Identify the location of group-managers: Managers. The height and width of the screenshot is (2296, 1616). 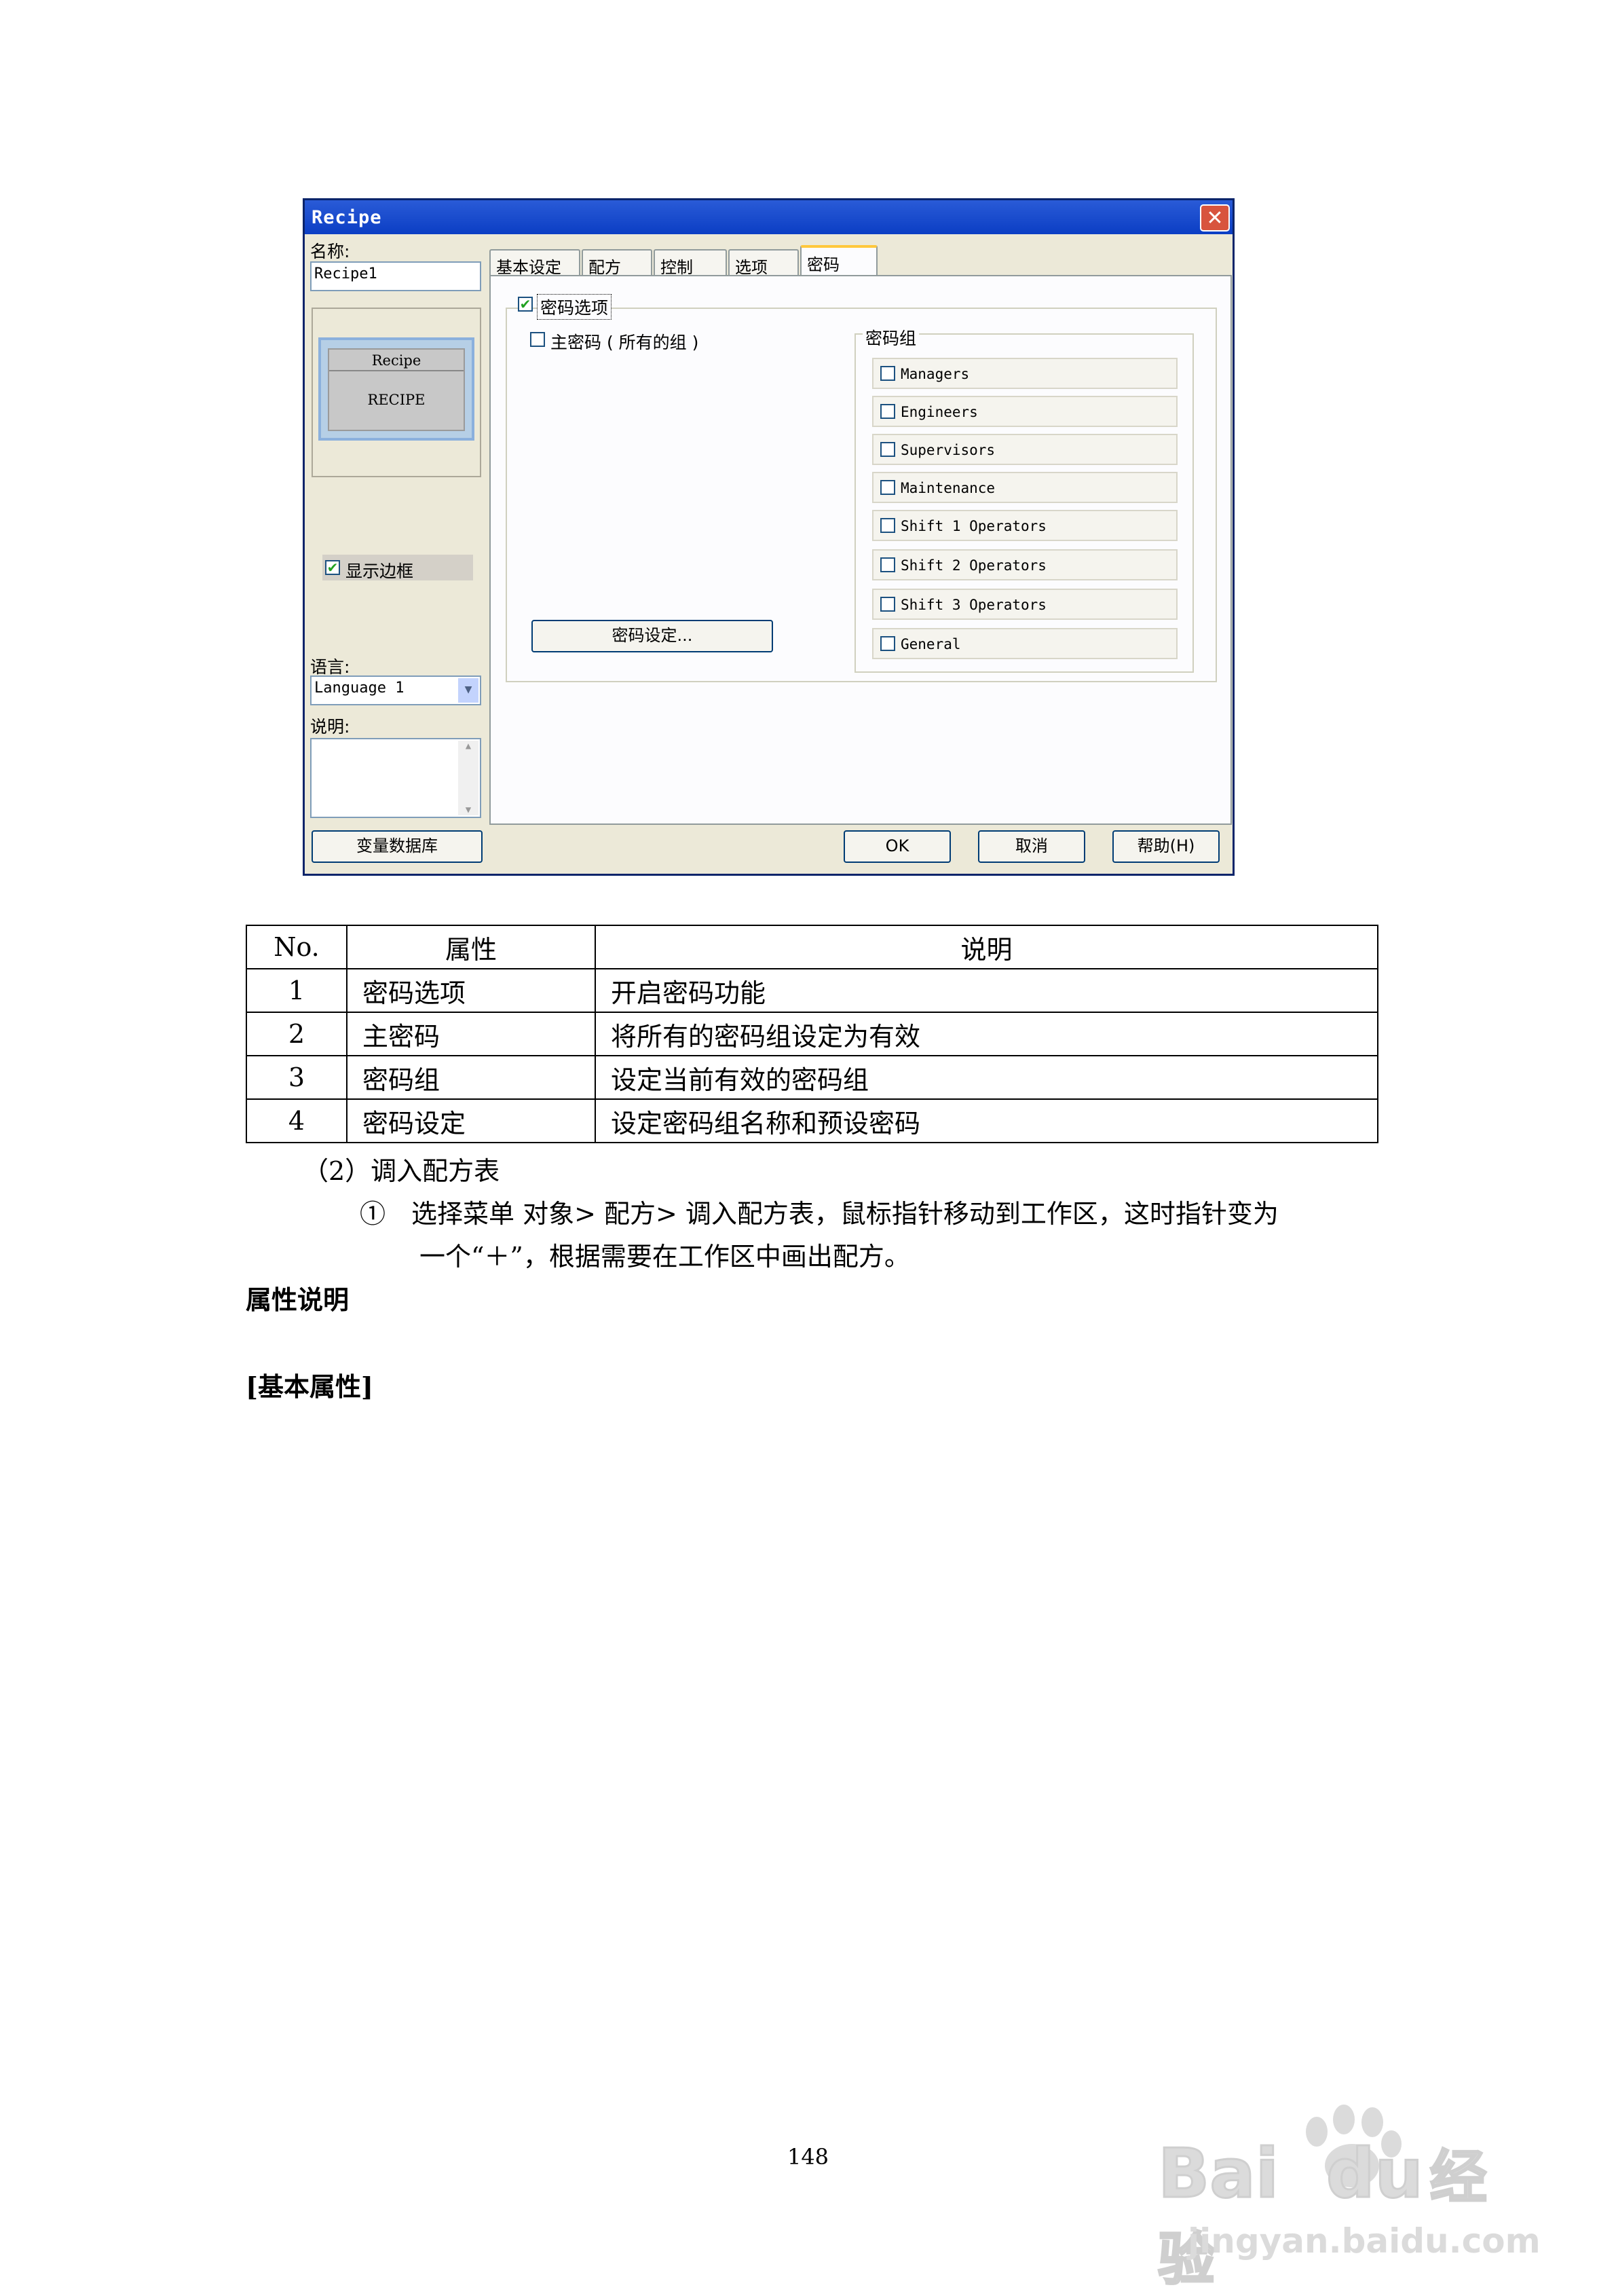
(1025, 373).